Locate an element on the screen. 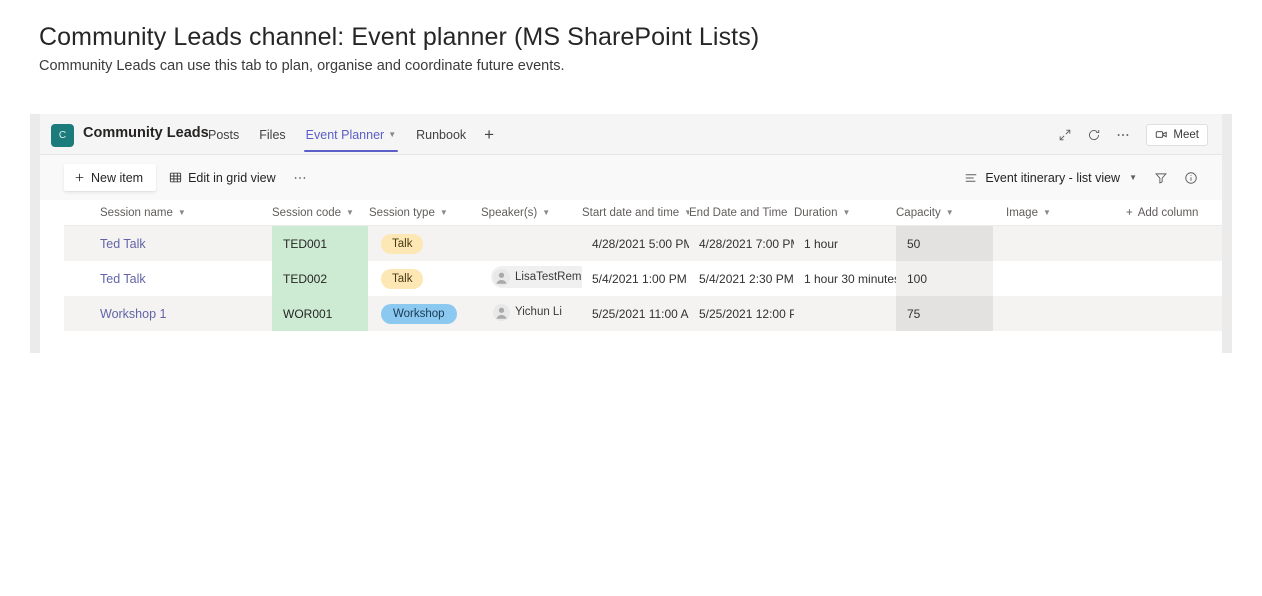  start-date-value: 5/4/2021 1:00 PM is located at coordinates (639, 278).